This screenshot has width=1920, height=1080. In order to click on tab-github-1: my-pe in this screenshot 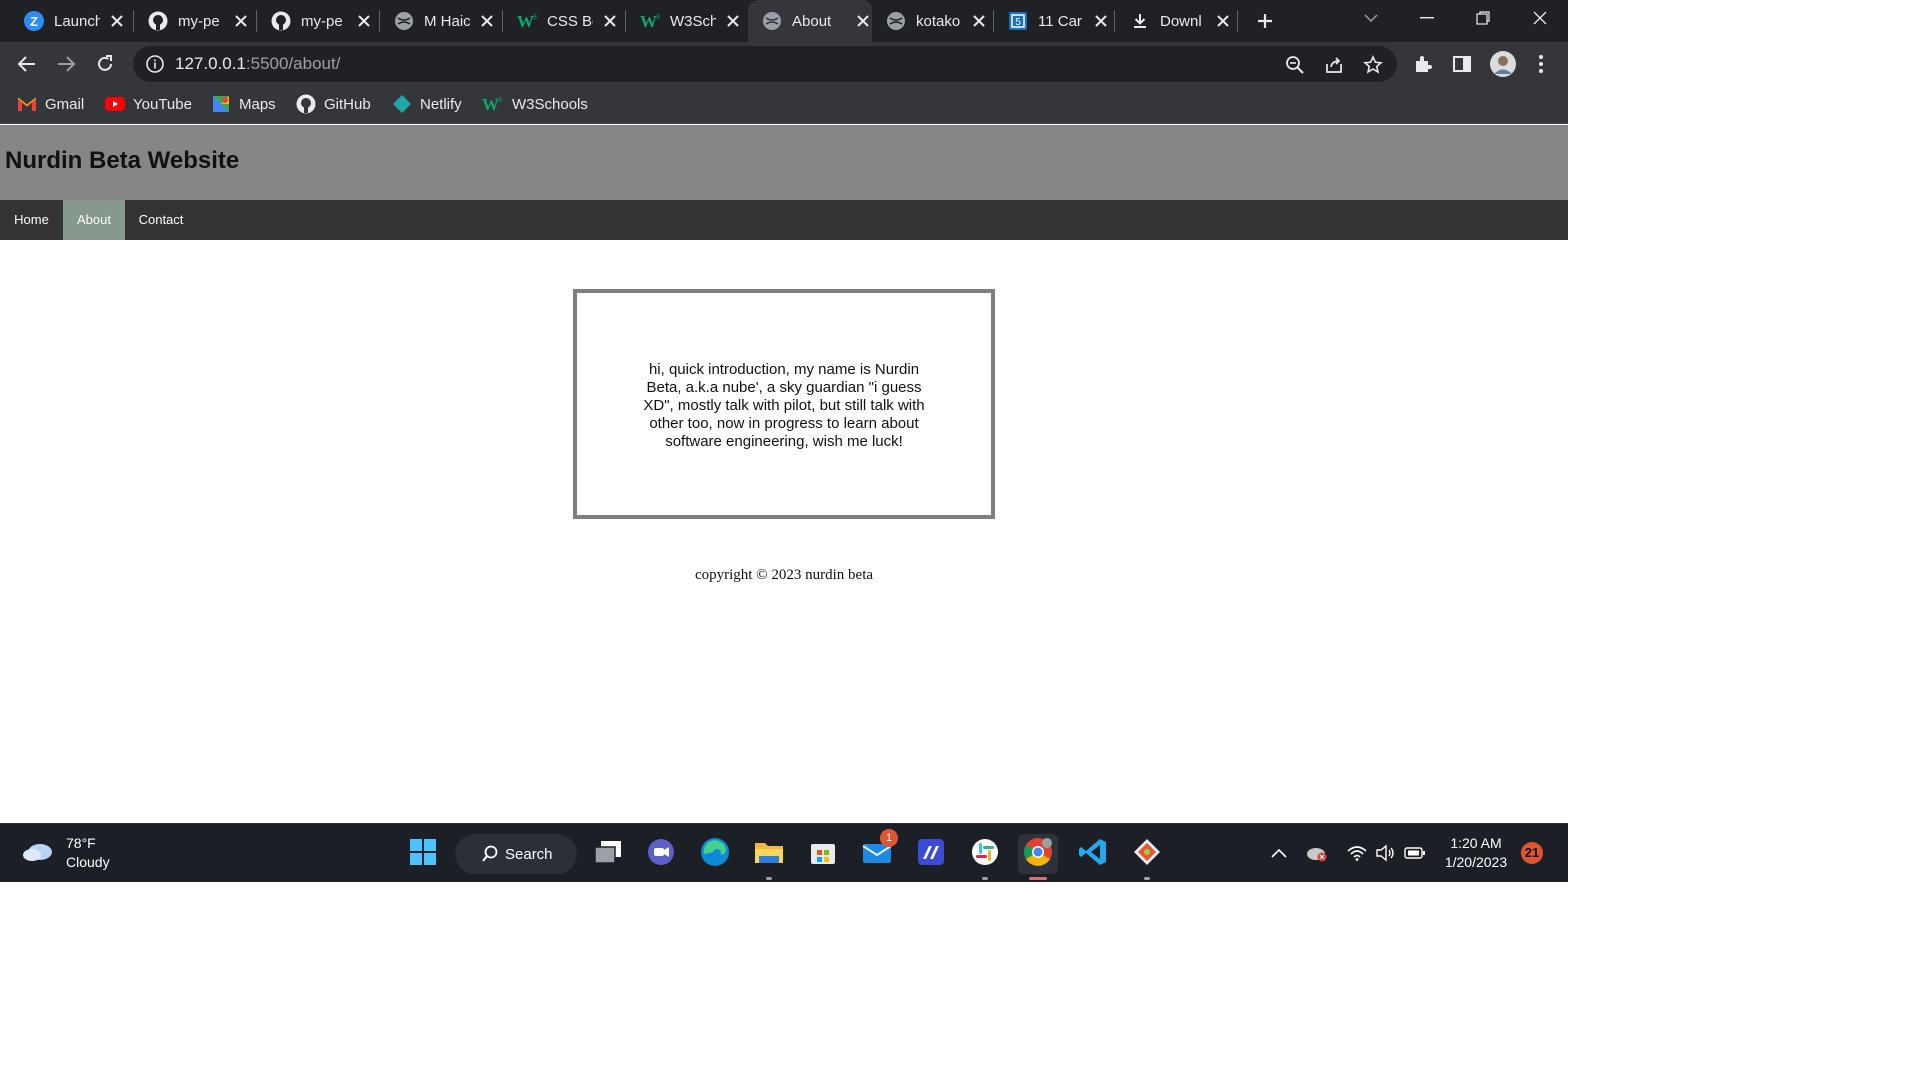, I will do `click(195, 21)`.